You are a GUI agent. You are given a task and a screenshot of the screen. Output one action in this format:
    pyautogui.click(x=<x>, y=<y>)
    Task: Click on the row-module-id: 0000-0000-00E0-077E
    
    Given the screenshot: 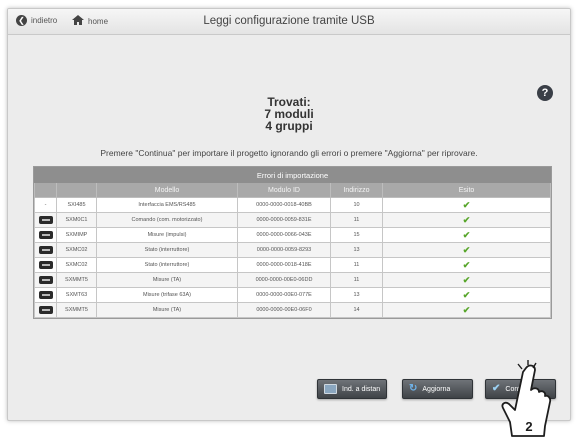 What is the action you would take?
    pyautogui.click(x=284, y=295)
    